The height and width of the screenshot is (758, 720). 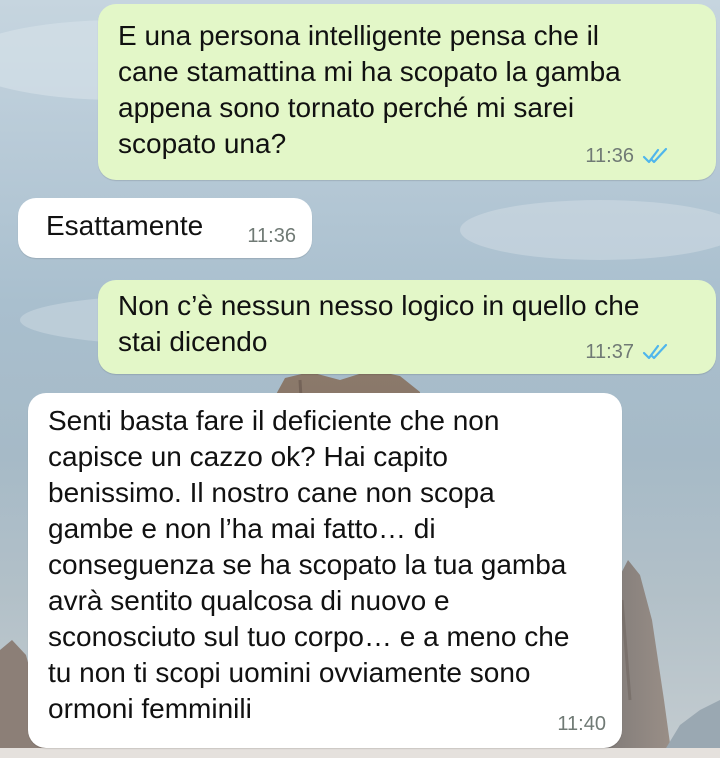 What do you see at coordinates (165, 228) in the screenshot?
I see `message-bubble-incoming: Esattamente 11:36` at bounding box center [165, 228].